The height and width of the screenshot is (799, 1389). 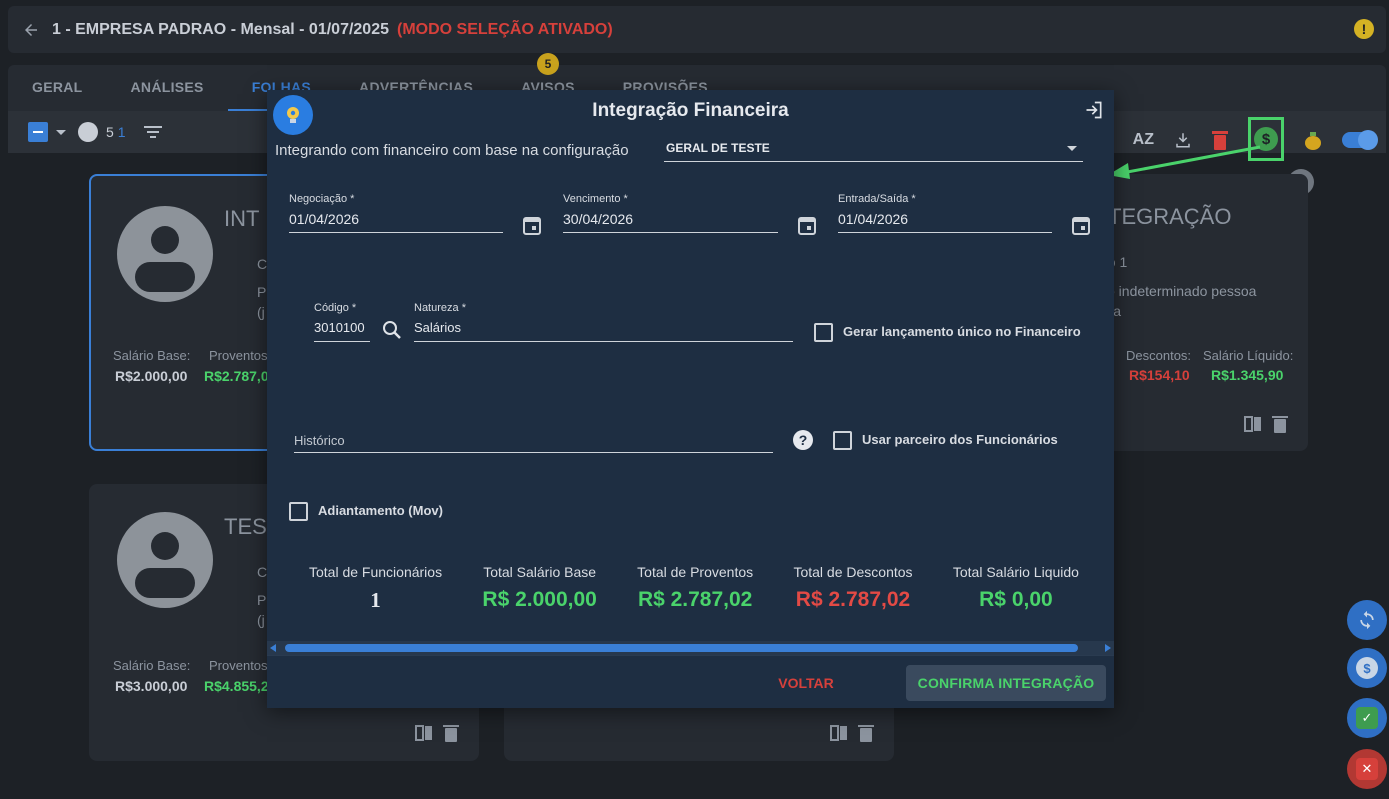 I want to click on salary-base-value: R$2.000,00, so click(x=151, y=376).